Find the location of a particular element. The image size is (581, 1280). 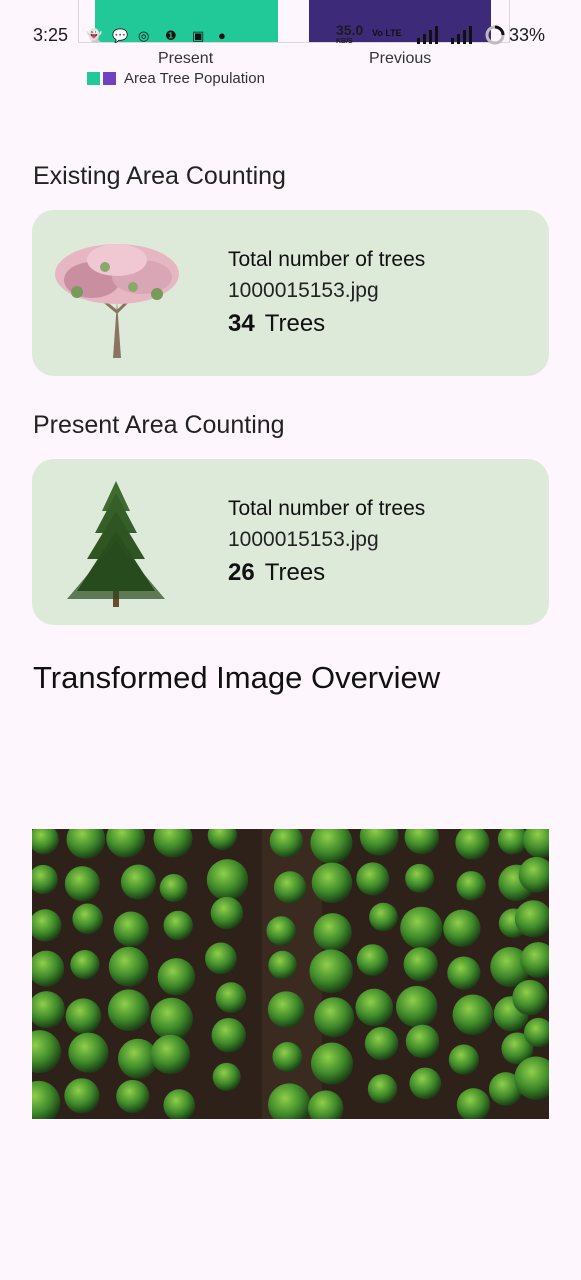

signal-icon is located at coordinates (444, 35).